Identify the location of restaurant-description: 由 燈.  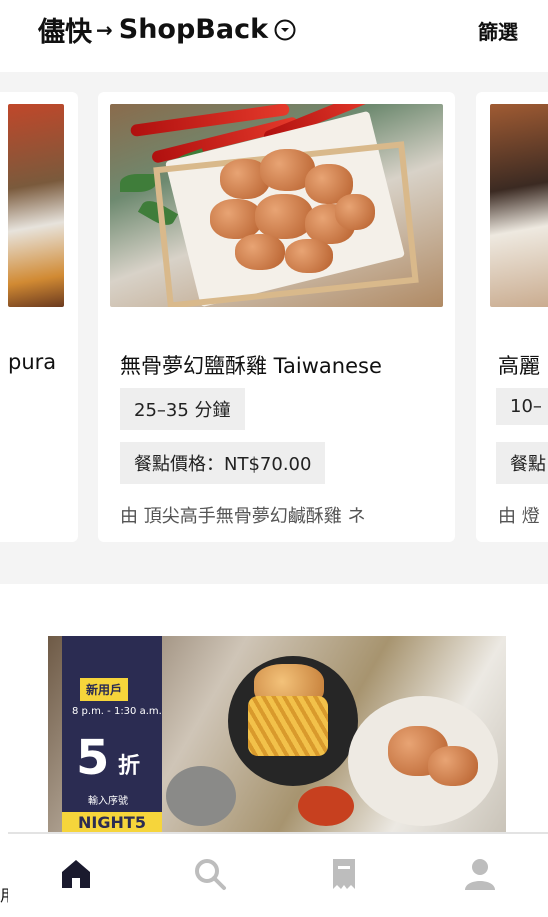
(519, 516).